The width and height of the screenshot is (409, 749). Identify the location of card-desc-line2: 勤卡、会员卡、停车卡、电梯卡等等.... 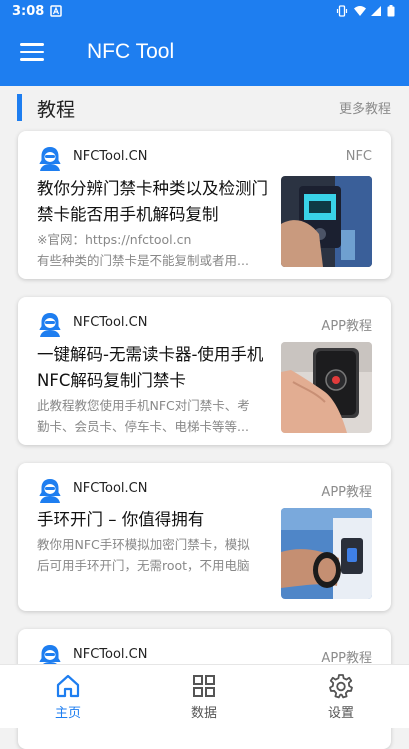
(143, 426).